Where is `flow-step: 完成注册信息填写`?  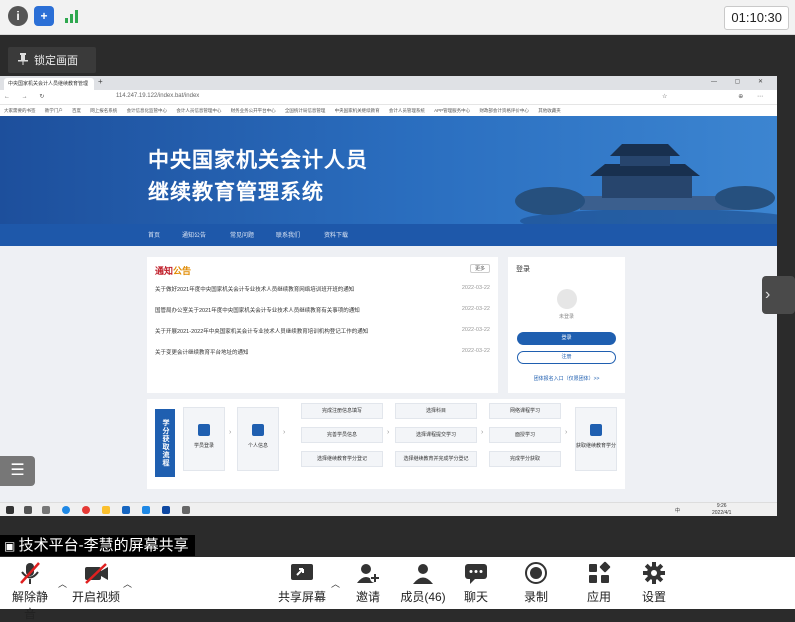
flow-step: 完成注册信息填写 is located at coordinates (342, 411).